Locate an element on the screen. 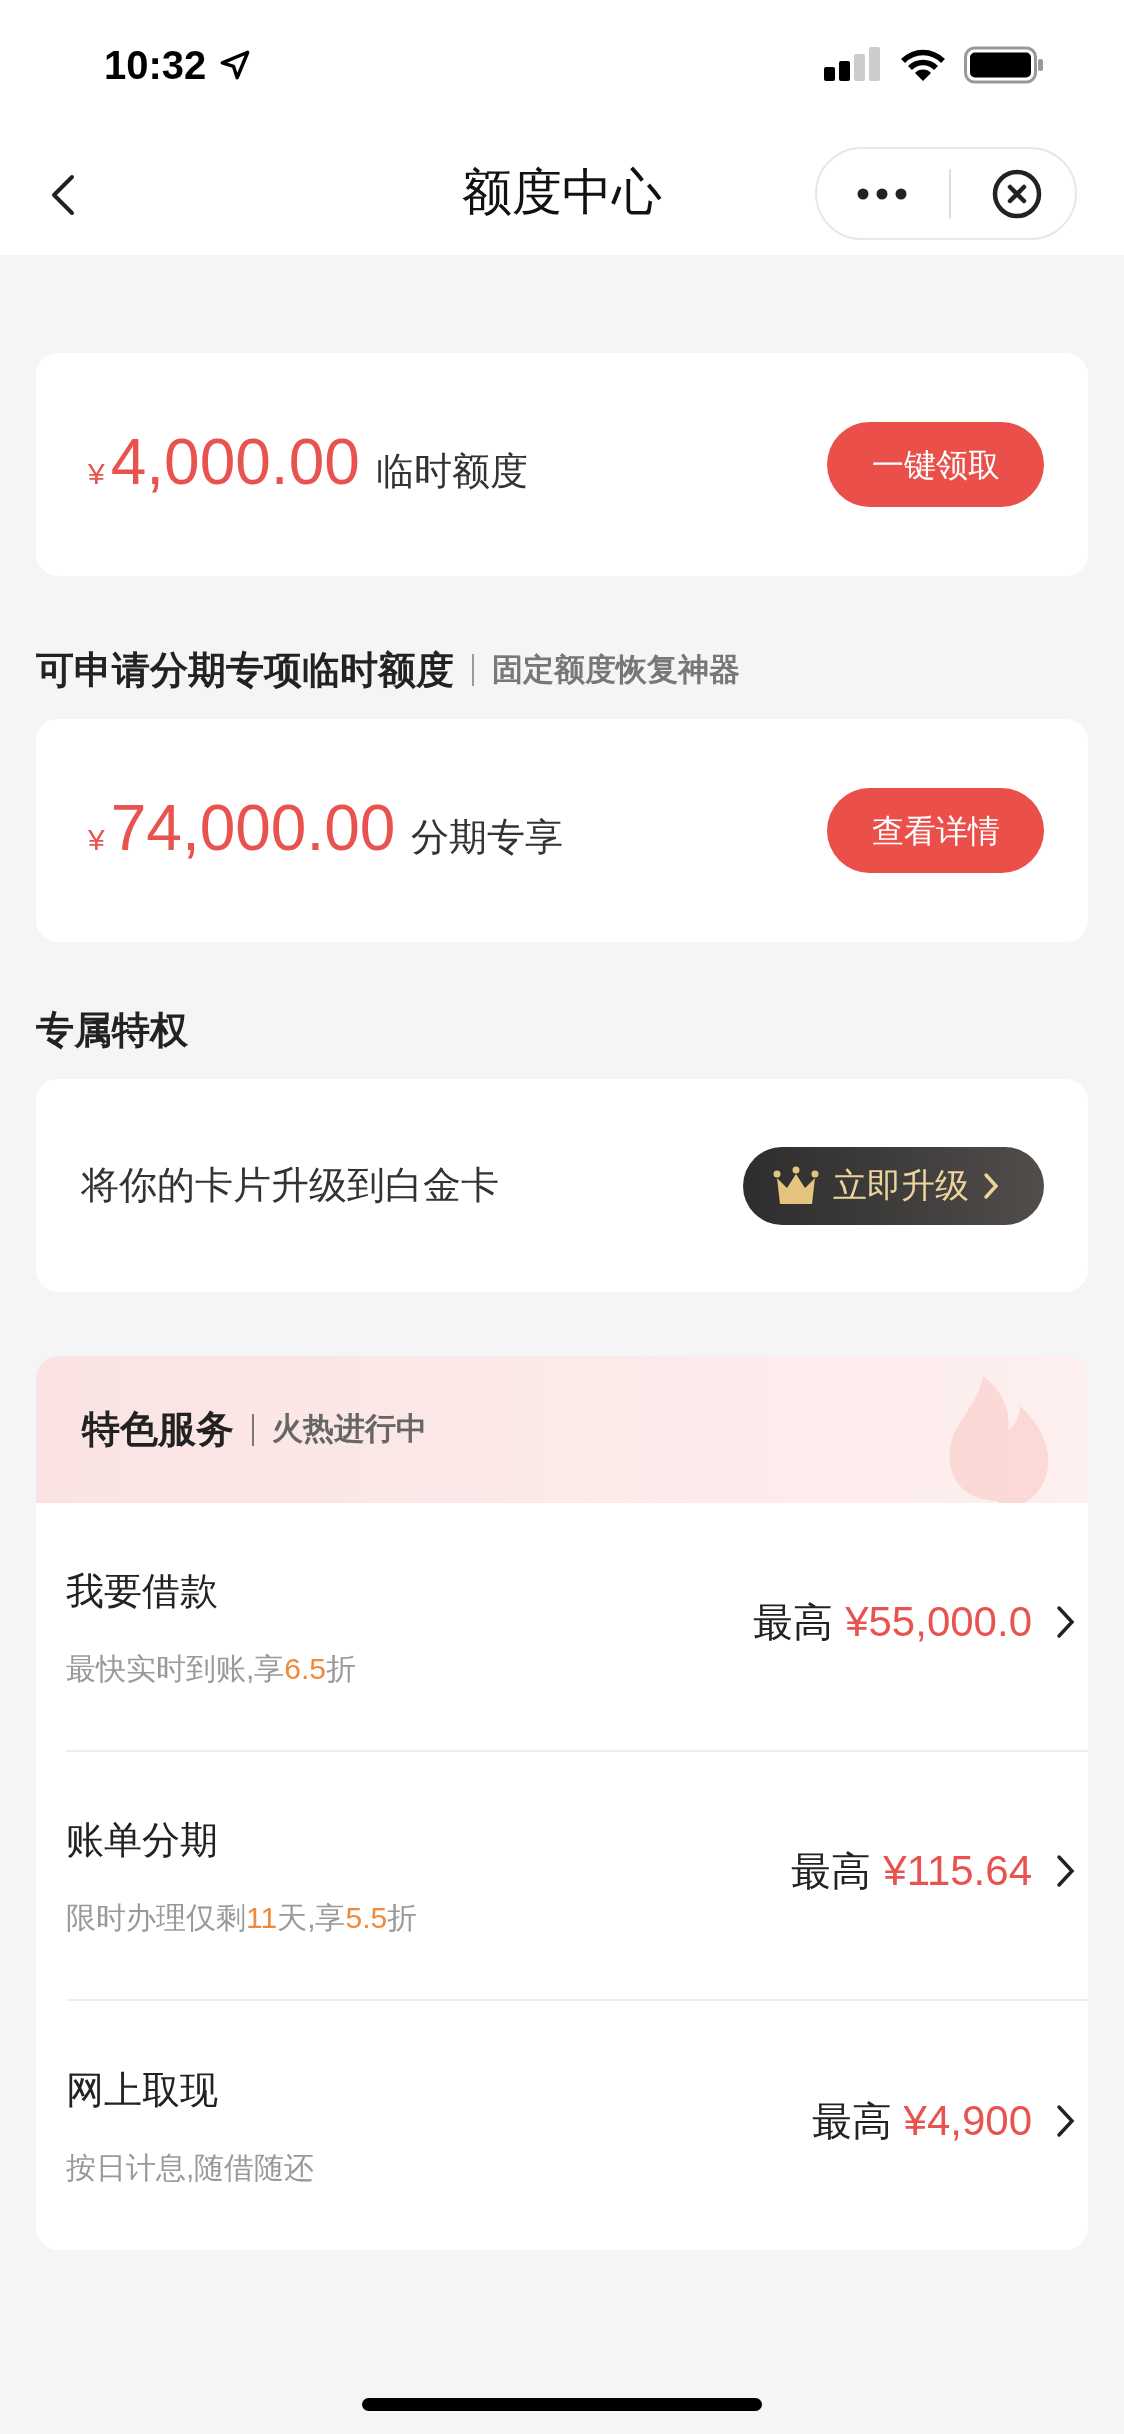 The width and height of the screenshot is (1124, 2434). status-time: 10:32 is located at coordinates (155, 65).